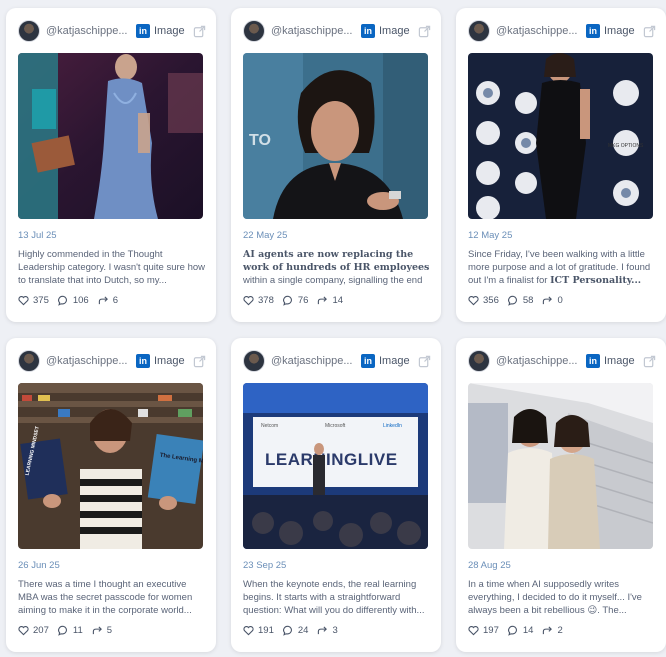 Image resolution: width=666 pixels, height=657 pixels. Describe the element at coordinates (335, 426) in the screenshot. I see `image-sponsor-2: Microsoft` at that location.